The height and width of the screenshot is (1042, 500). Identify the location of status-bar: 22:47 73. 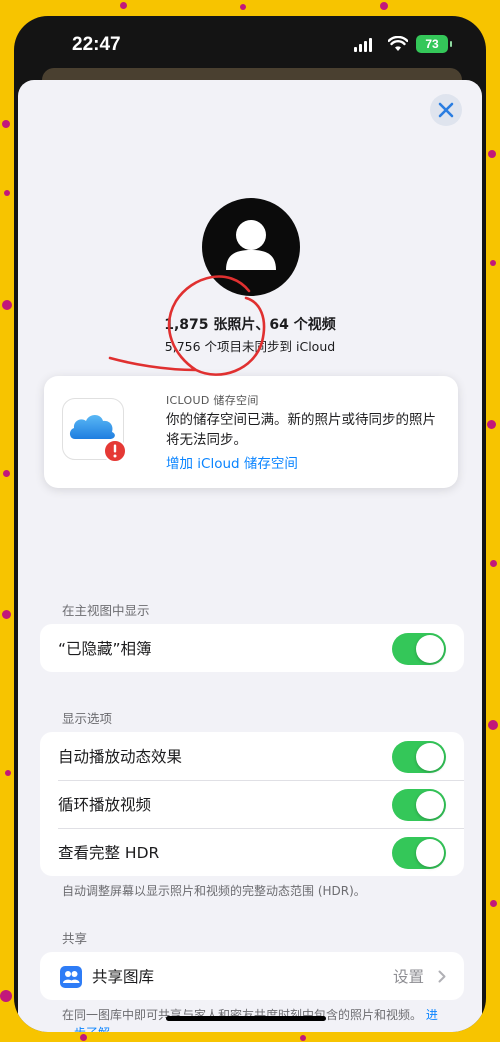
(250, 46).